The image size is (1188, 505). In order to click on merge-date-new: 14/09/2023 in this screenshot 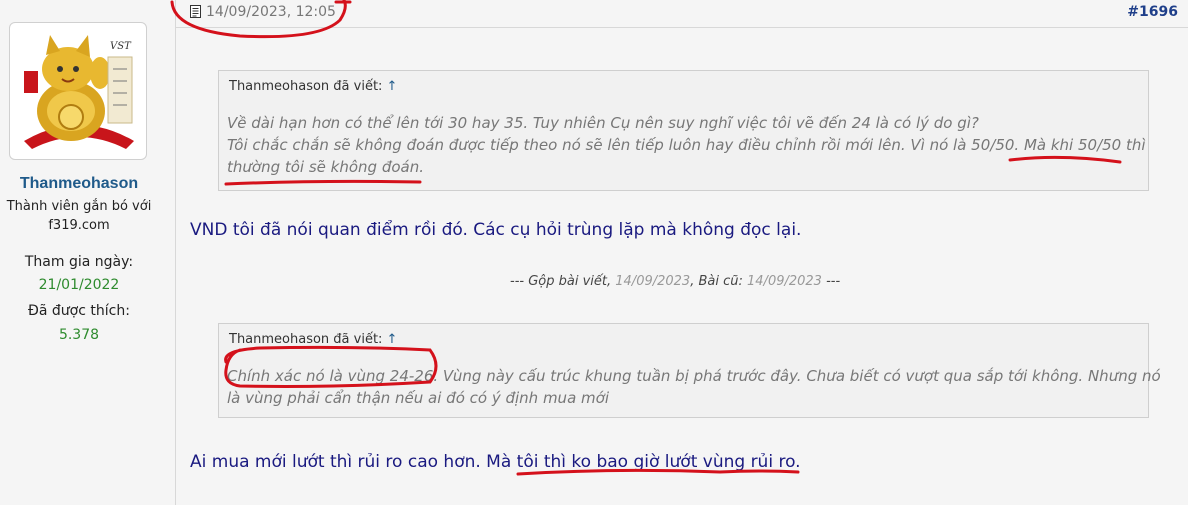, I will do `click(653, 281)`.